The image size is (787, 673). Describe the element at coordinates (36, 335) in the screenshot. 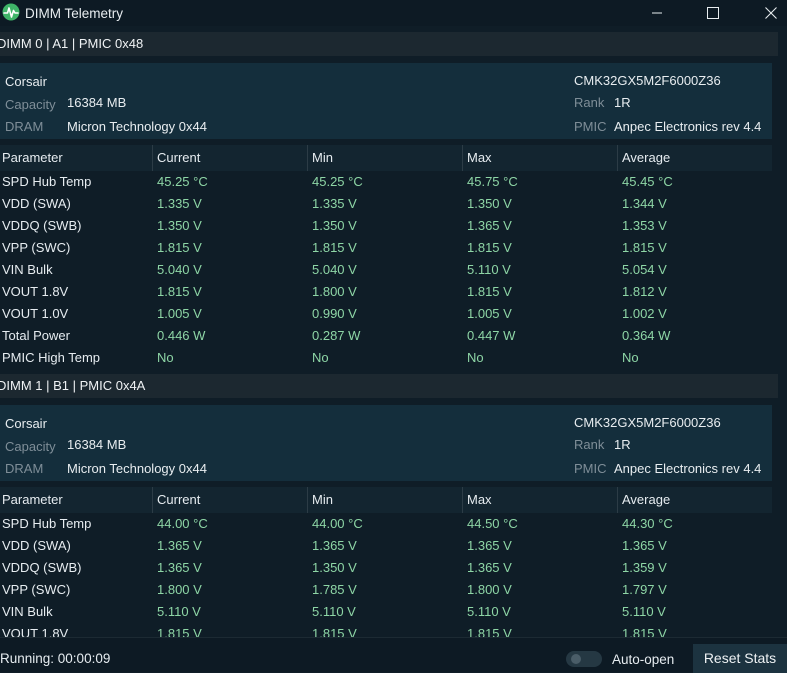

I see `param-cell: Total Power` at that location.